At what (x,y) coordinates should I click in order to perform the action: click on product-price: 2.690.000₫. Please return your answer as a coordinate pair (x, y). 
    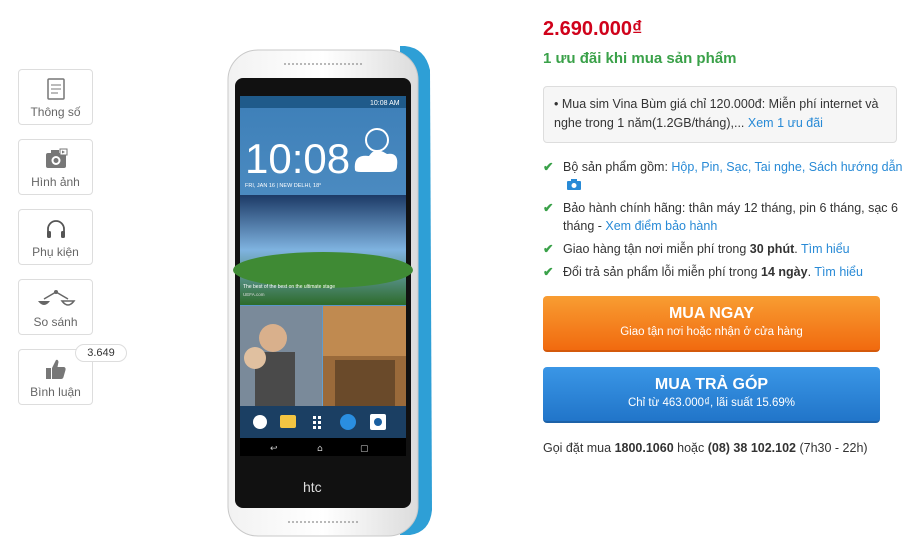
    Looking at the image, I should click on (593, 29).